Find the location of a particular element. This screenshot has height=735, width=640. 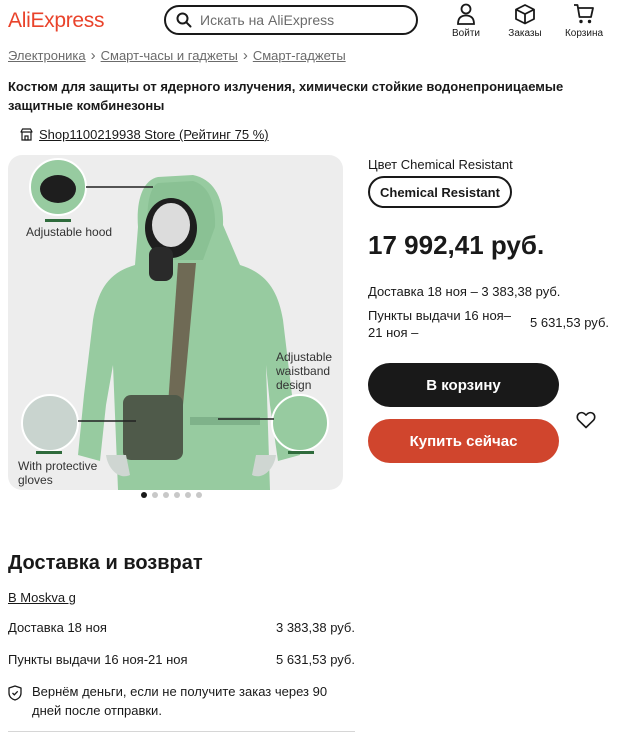

nav-orders-label: Заказы is located at coordinates (525, 33).